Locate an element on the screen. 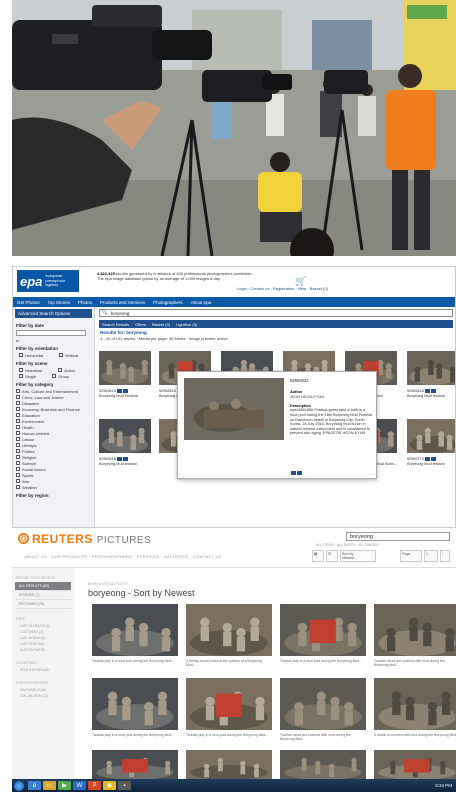 Image resolution: width=456 pixels, height=792 pixels. nav-about: About epa is located at coordinates (201, 302).